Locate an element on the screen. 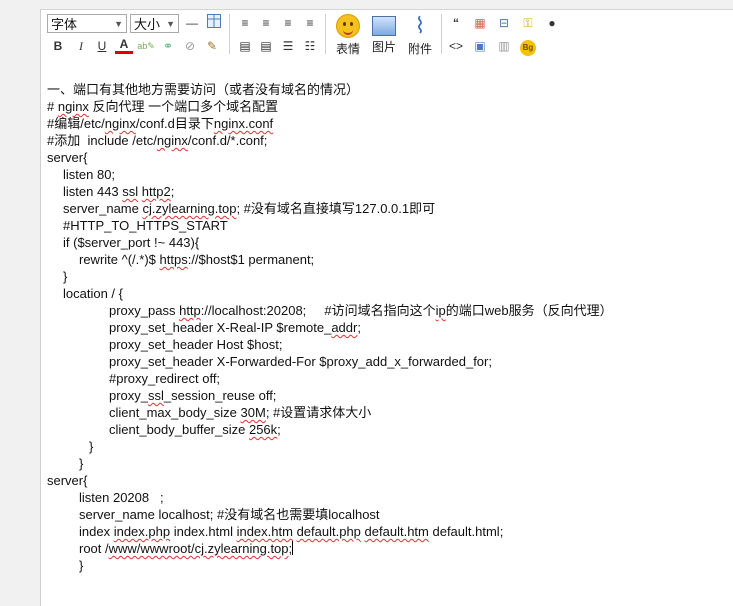  spellcheck-word: default.php is located at coordinates (328, 531).